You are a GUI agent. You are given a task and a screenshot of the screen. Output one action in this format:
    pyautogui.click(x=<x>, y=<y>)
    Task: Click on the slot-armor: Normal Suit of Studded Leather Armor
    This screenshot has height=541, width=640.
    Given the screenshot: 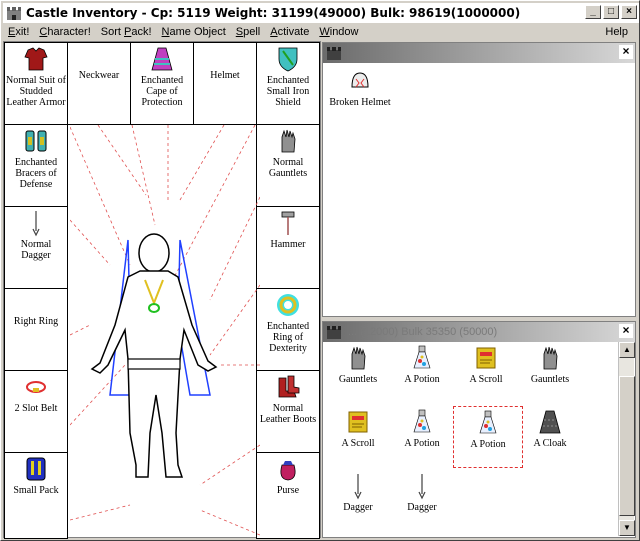 What is the action you would take?
    pyautogui.click(x=36, y=83)
    